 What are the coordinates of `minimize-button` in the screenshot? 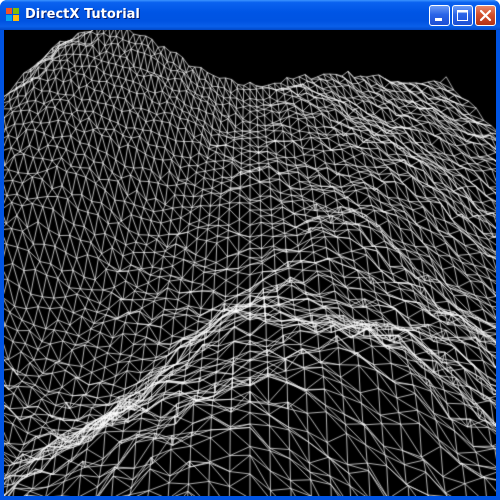 It's located at (439, 15).